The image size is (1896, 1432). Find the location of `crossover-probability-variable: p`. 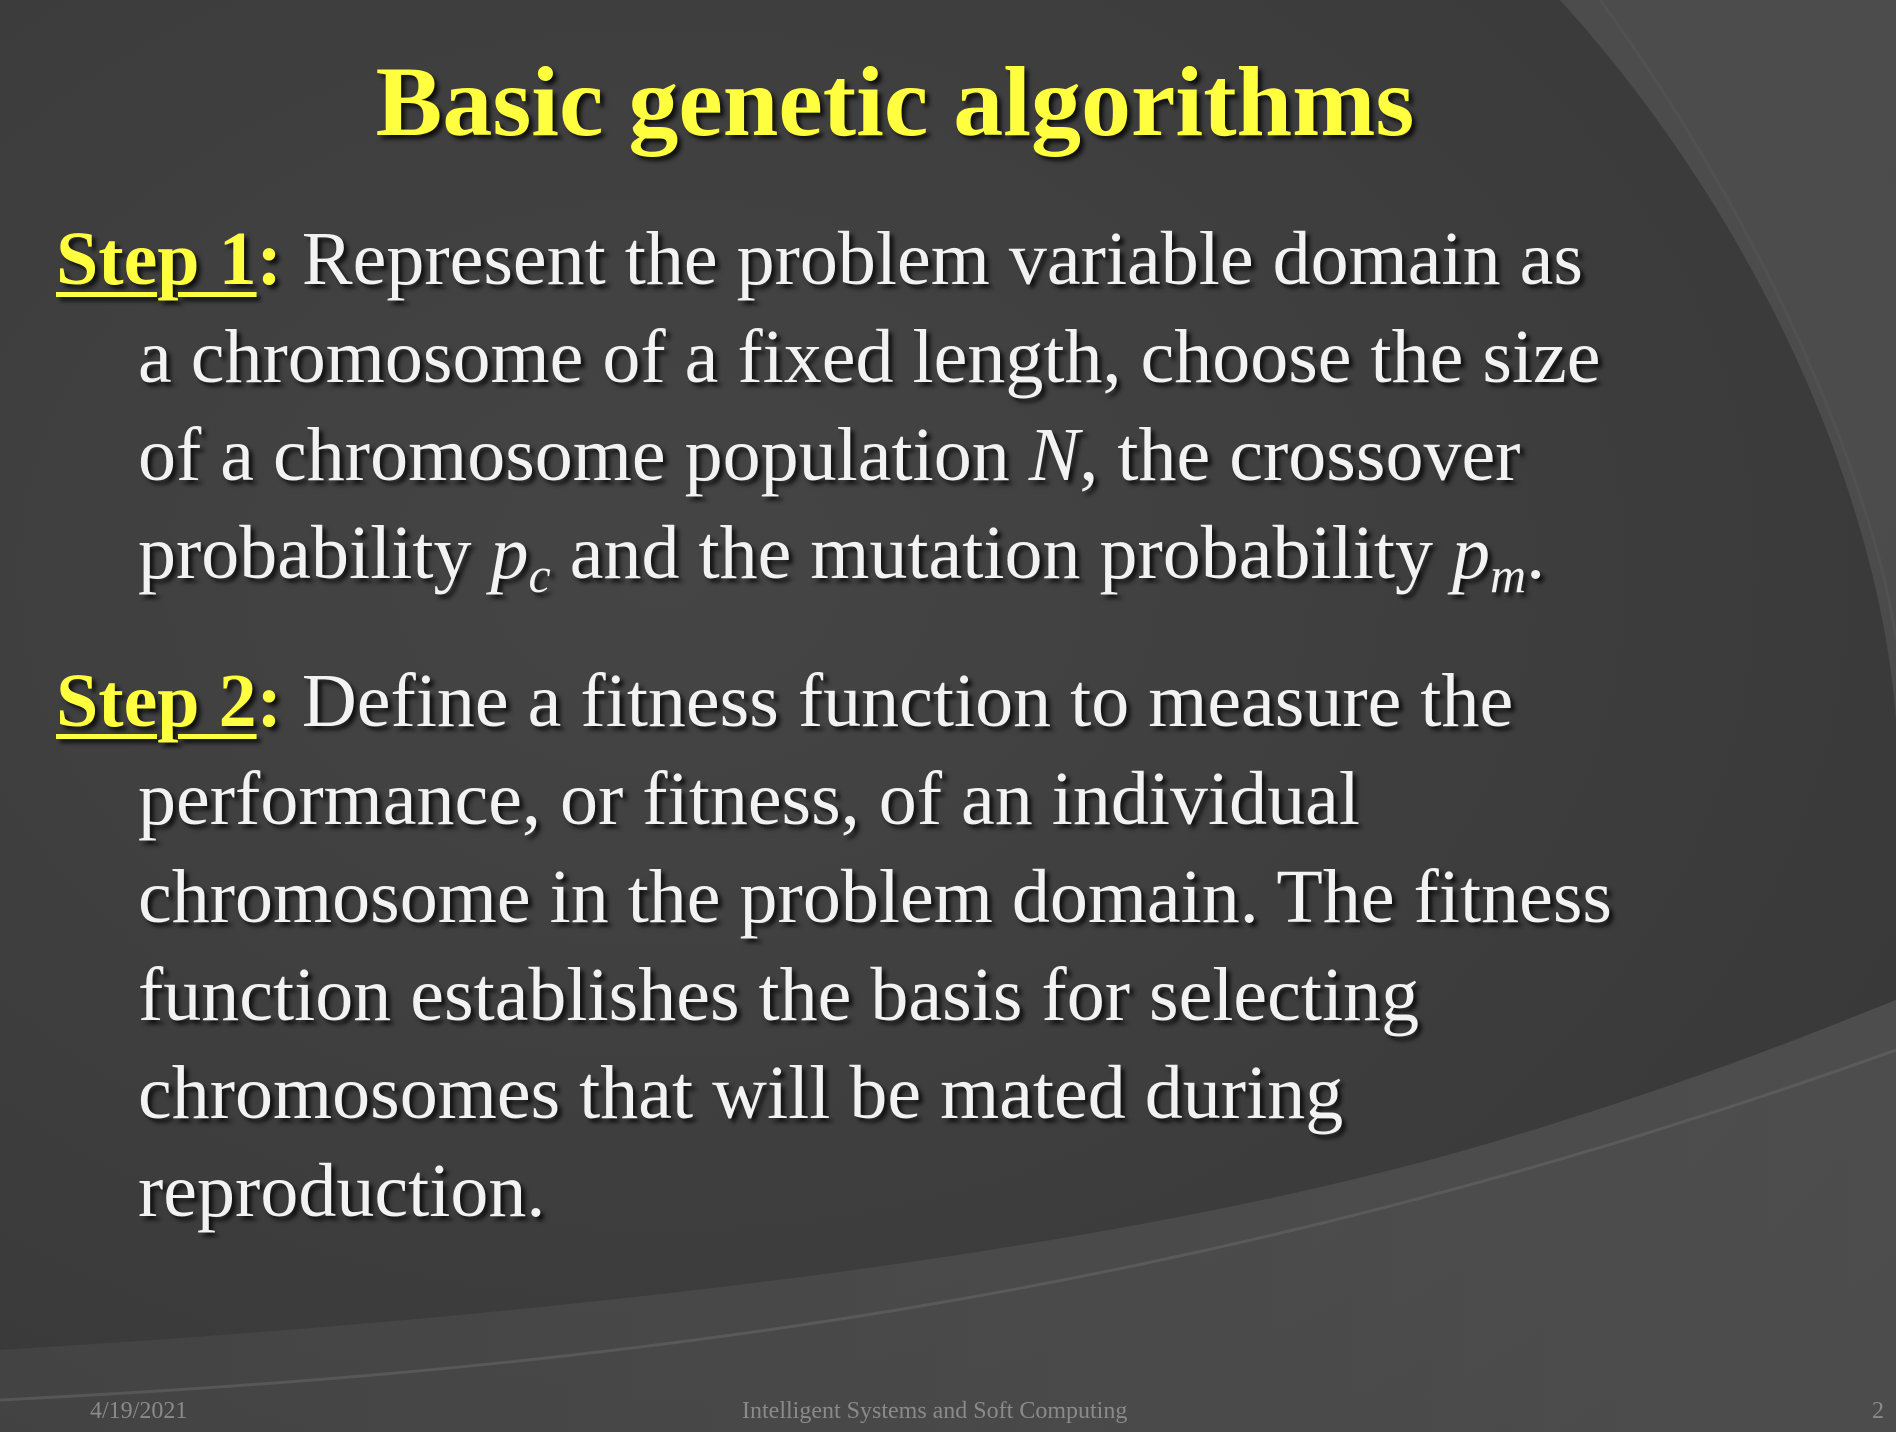

crossover-probability-variable: p is located at coordinates (509, 553).